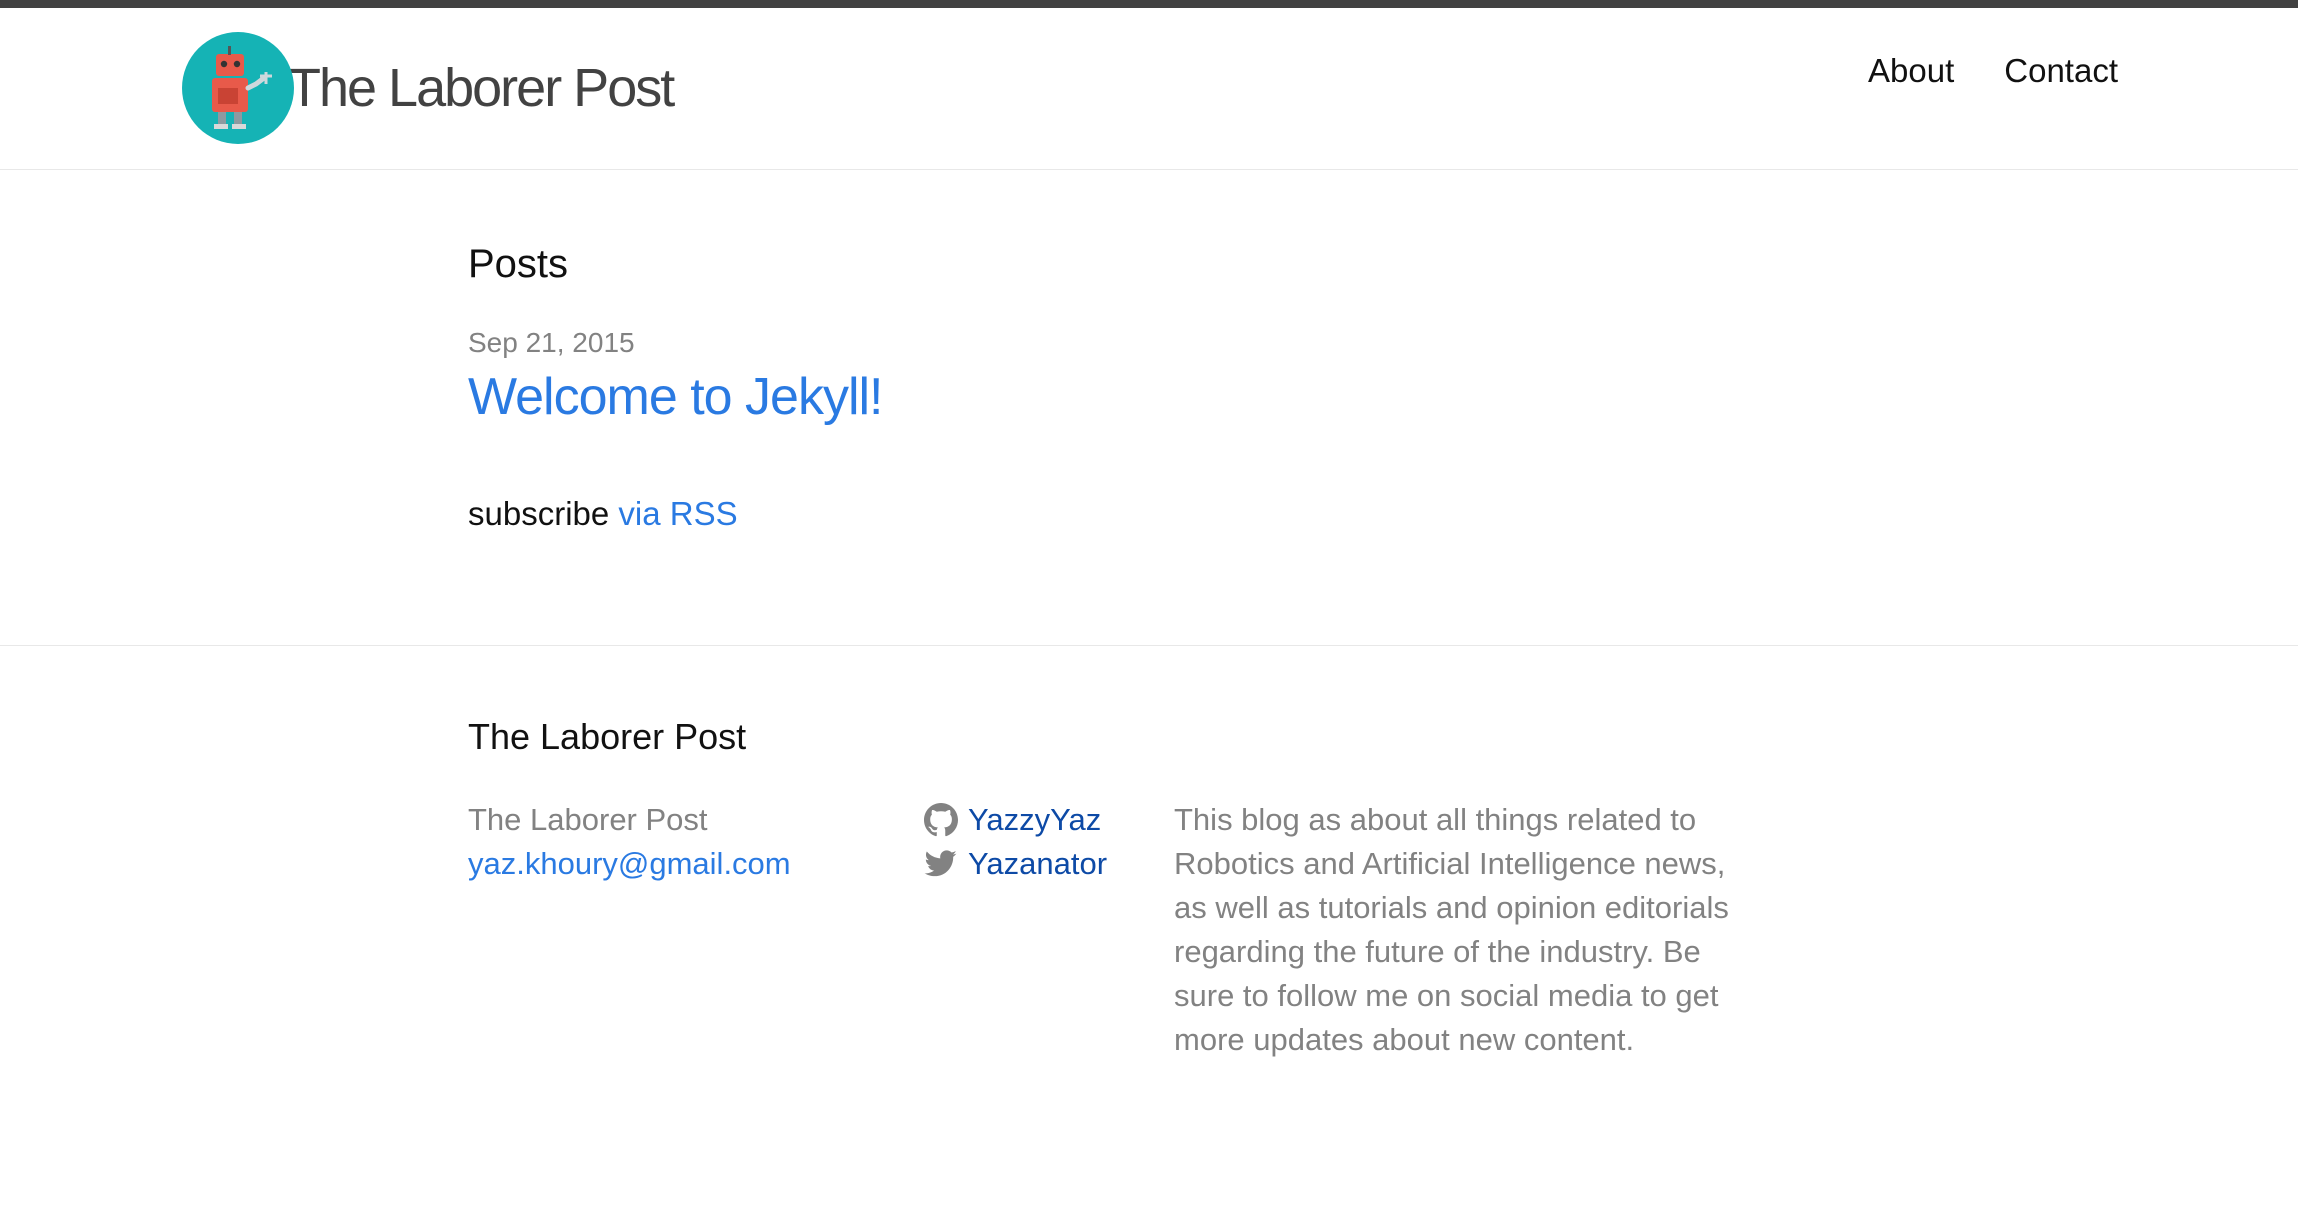  I want to click on site-brand: The Laborer Post, so click(428, 88).